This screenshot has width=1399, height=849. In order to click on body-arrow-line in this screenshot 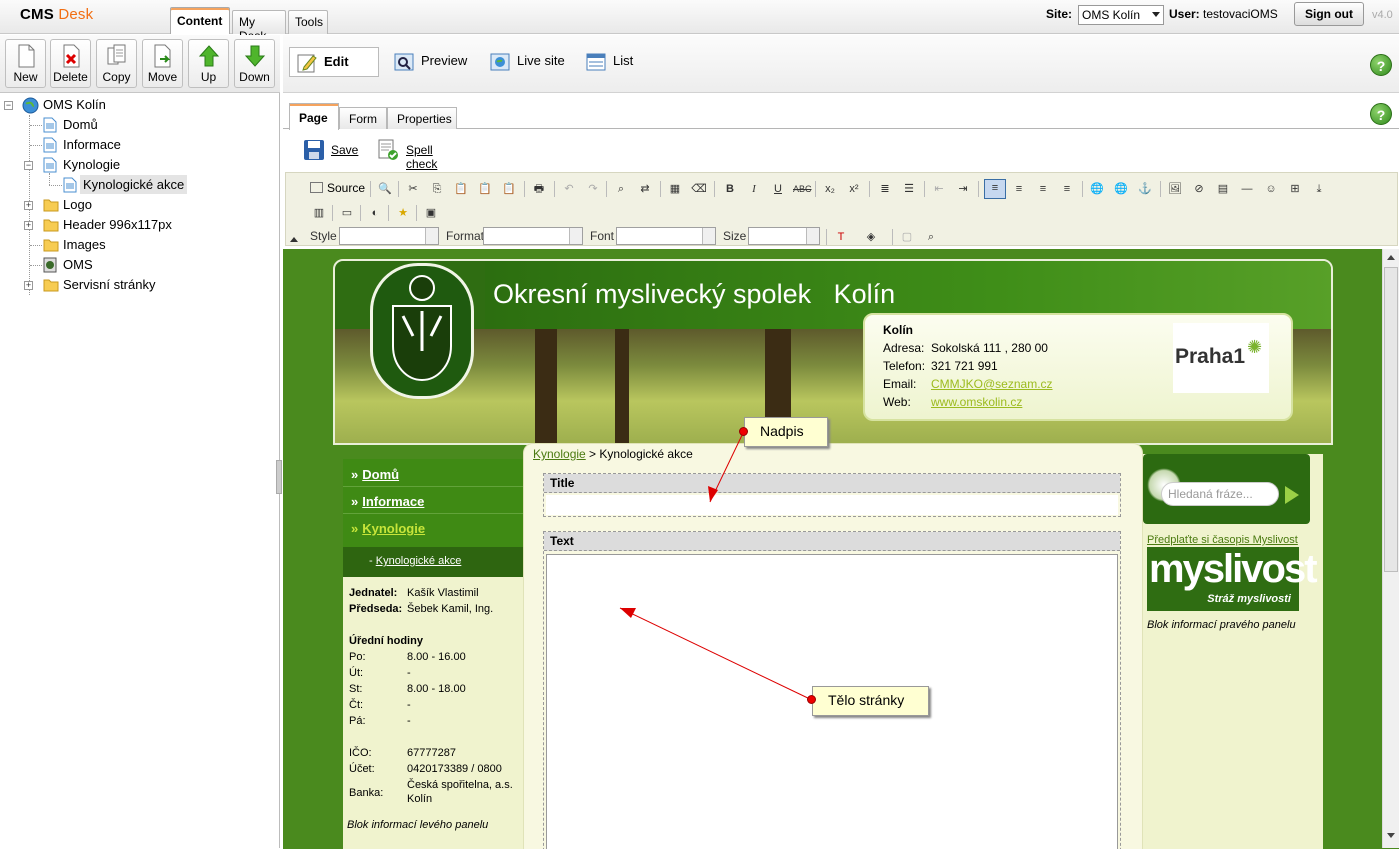, I will do `click(716, 654)`.